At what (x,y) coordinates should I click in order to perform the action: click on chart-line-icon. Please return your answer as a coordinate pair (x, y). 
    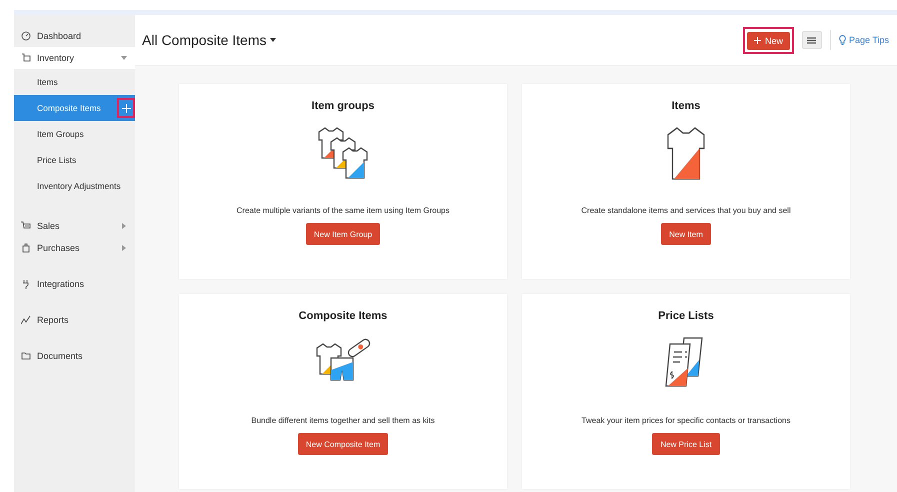
    Looking at the image, I should click on (26, 320).